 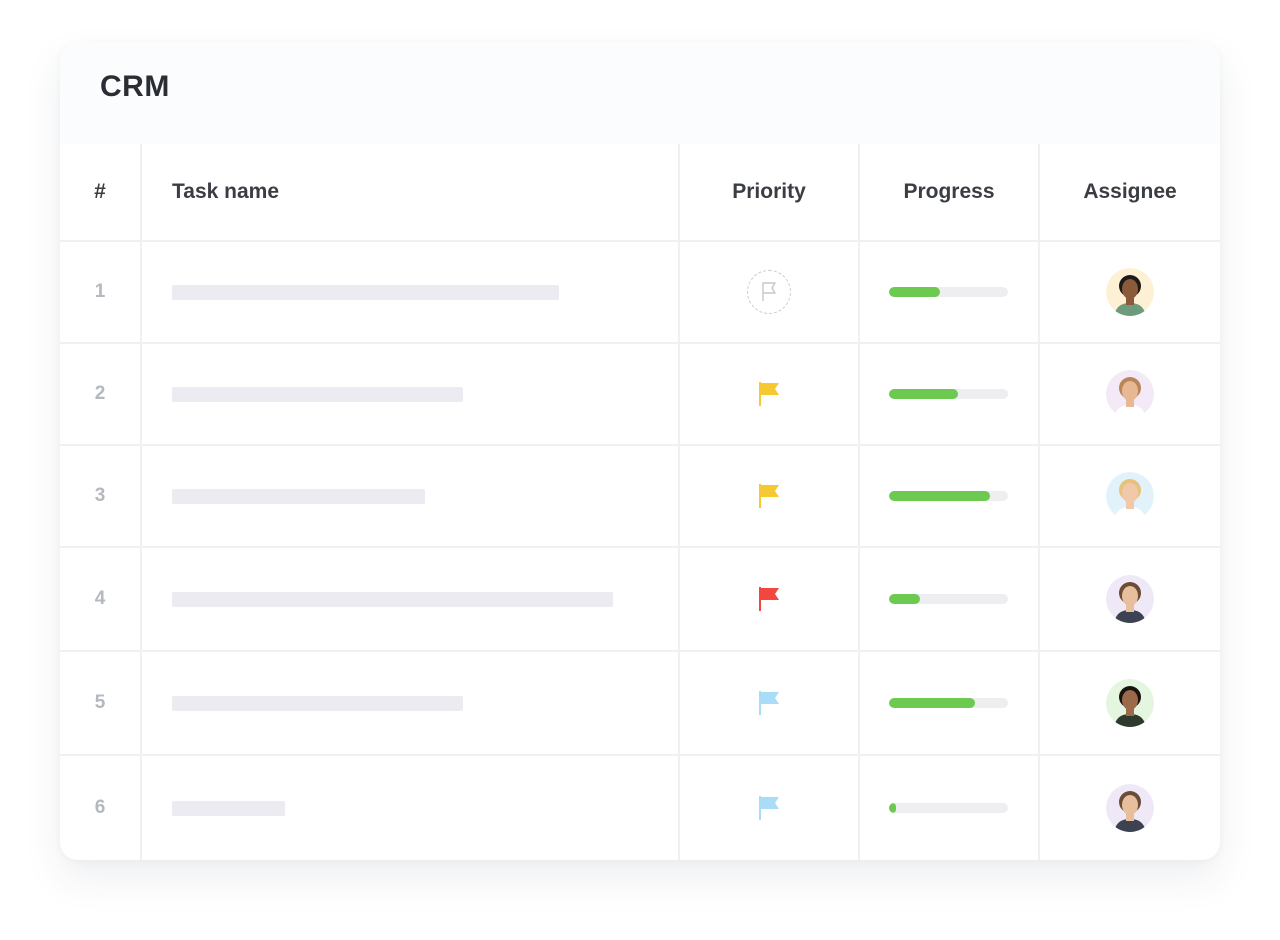 I want to click on row-number-cell: 4, so click(x=101, y=599).